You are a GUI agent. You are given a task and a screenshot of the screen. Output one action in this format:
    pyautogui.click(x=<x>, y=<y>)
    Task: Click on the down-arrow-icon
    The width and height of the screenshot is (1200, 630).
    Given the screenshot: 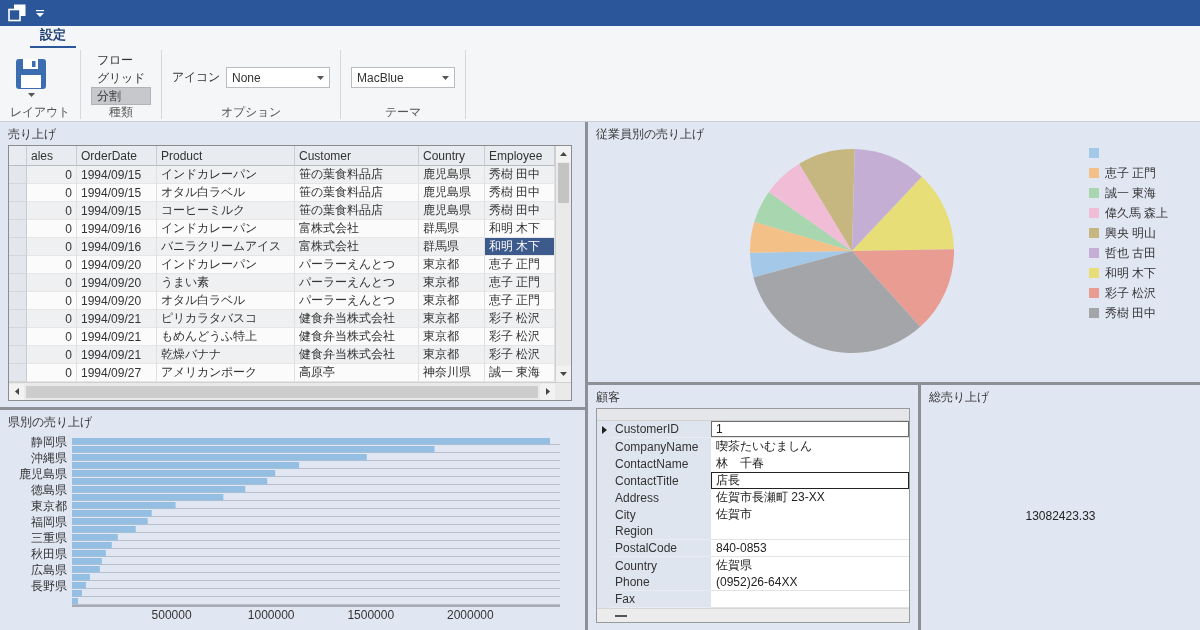 What is the action you would take?
    pyautogui.click(x=563, y=374)
    